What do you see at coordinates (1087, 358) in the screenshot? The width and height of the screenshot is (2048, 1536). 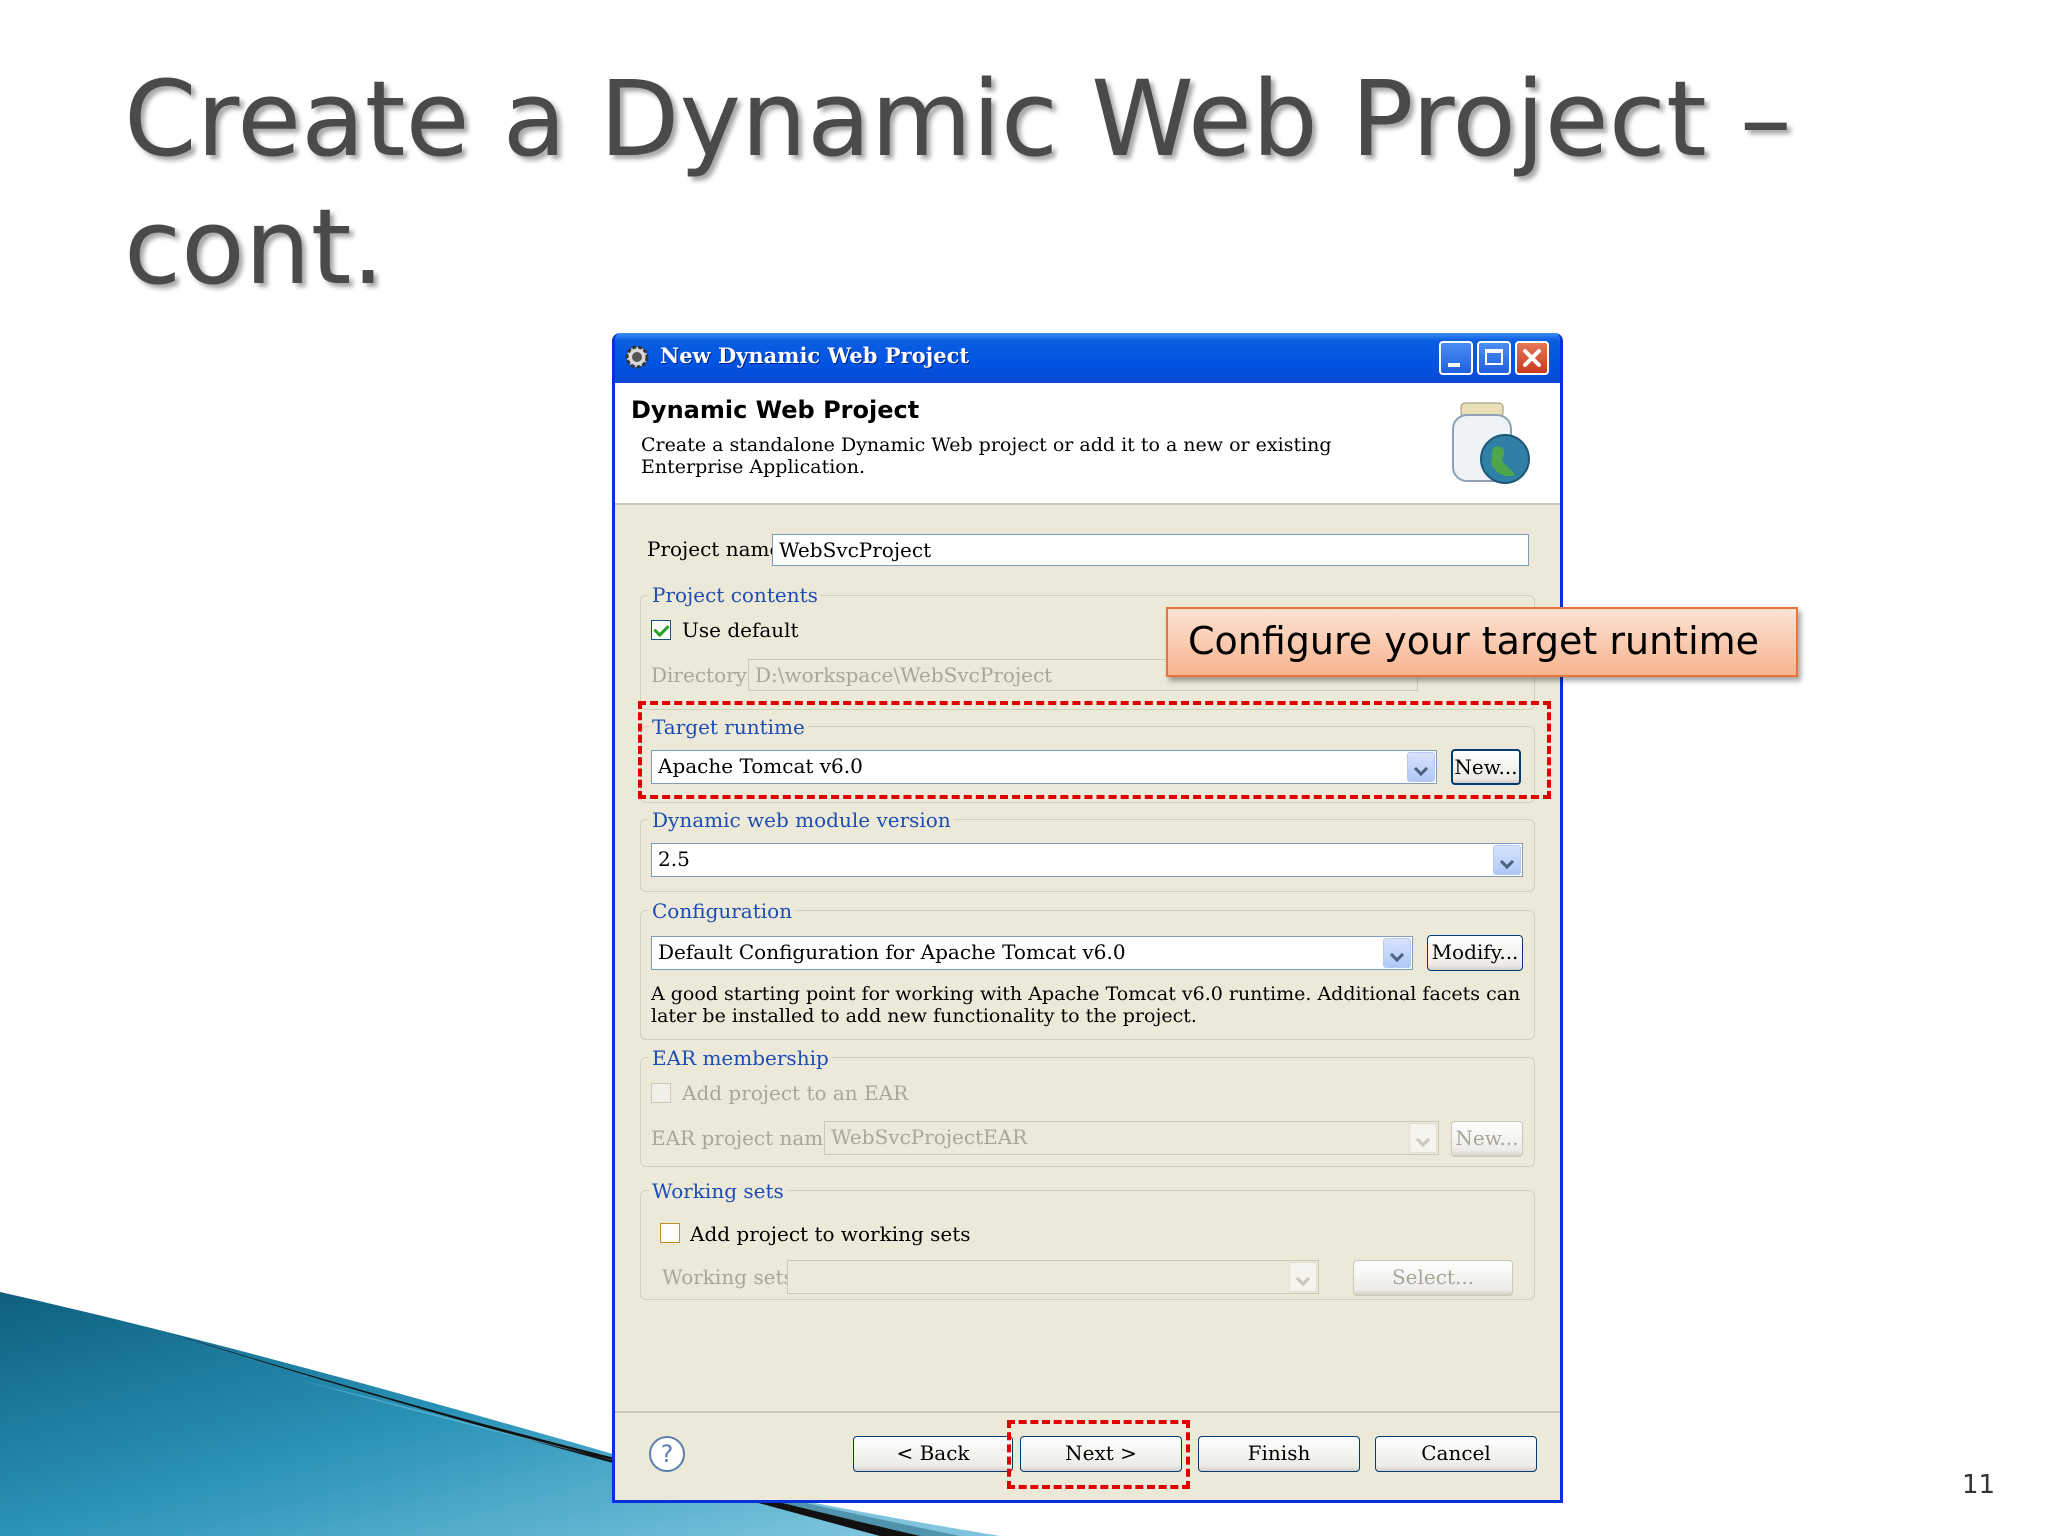 I see `window-titlebar: New Dynamic Web Project` at bounding box center [1087, 358].